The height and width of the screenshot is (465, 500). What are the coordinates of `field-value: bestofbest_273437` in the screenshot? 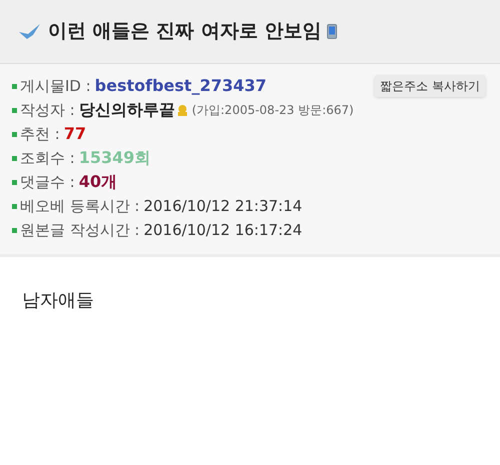 It's located at (180, 86).